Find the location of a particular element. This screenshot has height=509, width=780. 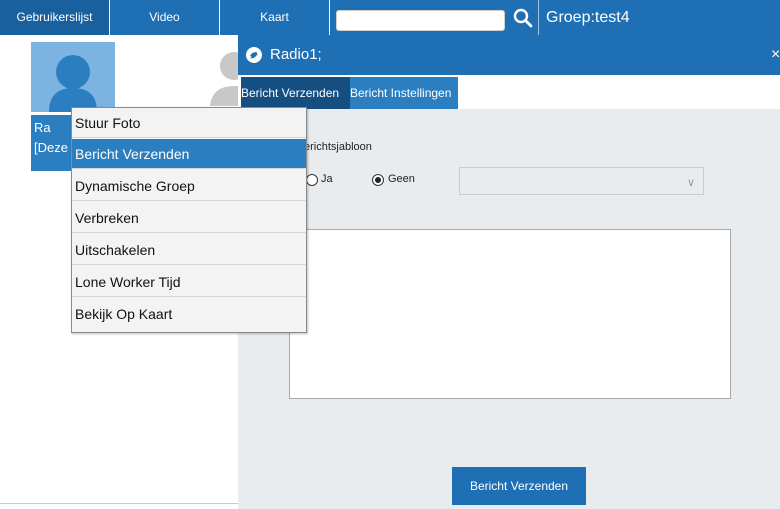

radio-no is located at coordinates (378, 180).